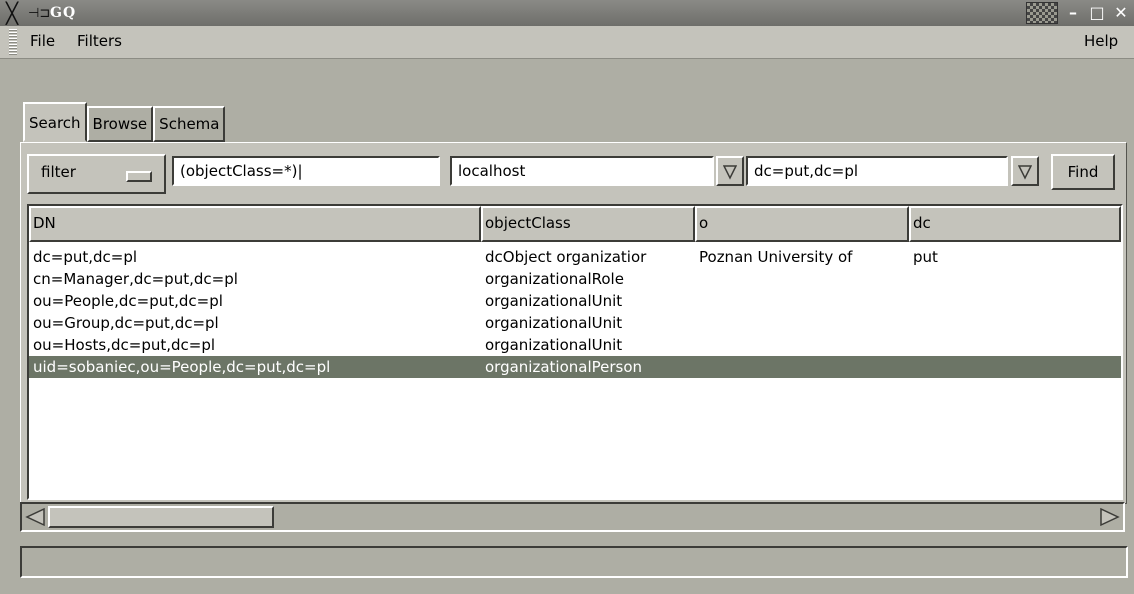 The image size is (1134, 594). I want to click on find-button: Find, so click(1083, 172).